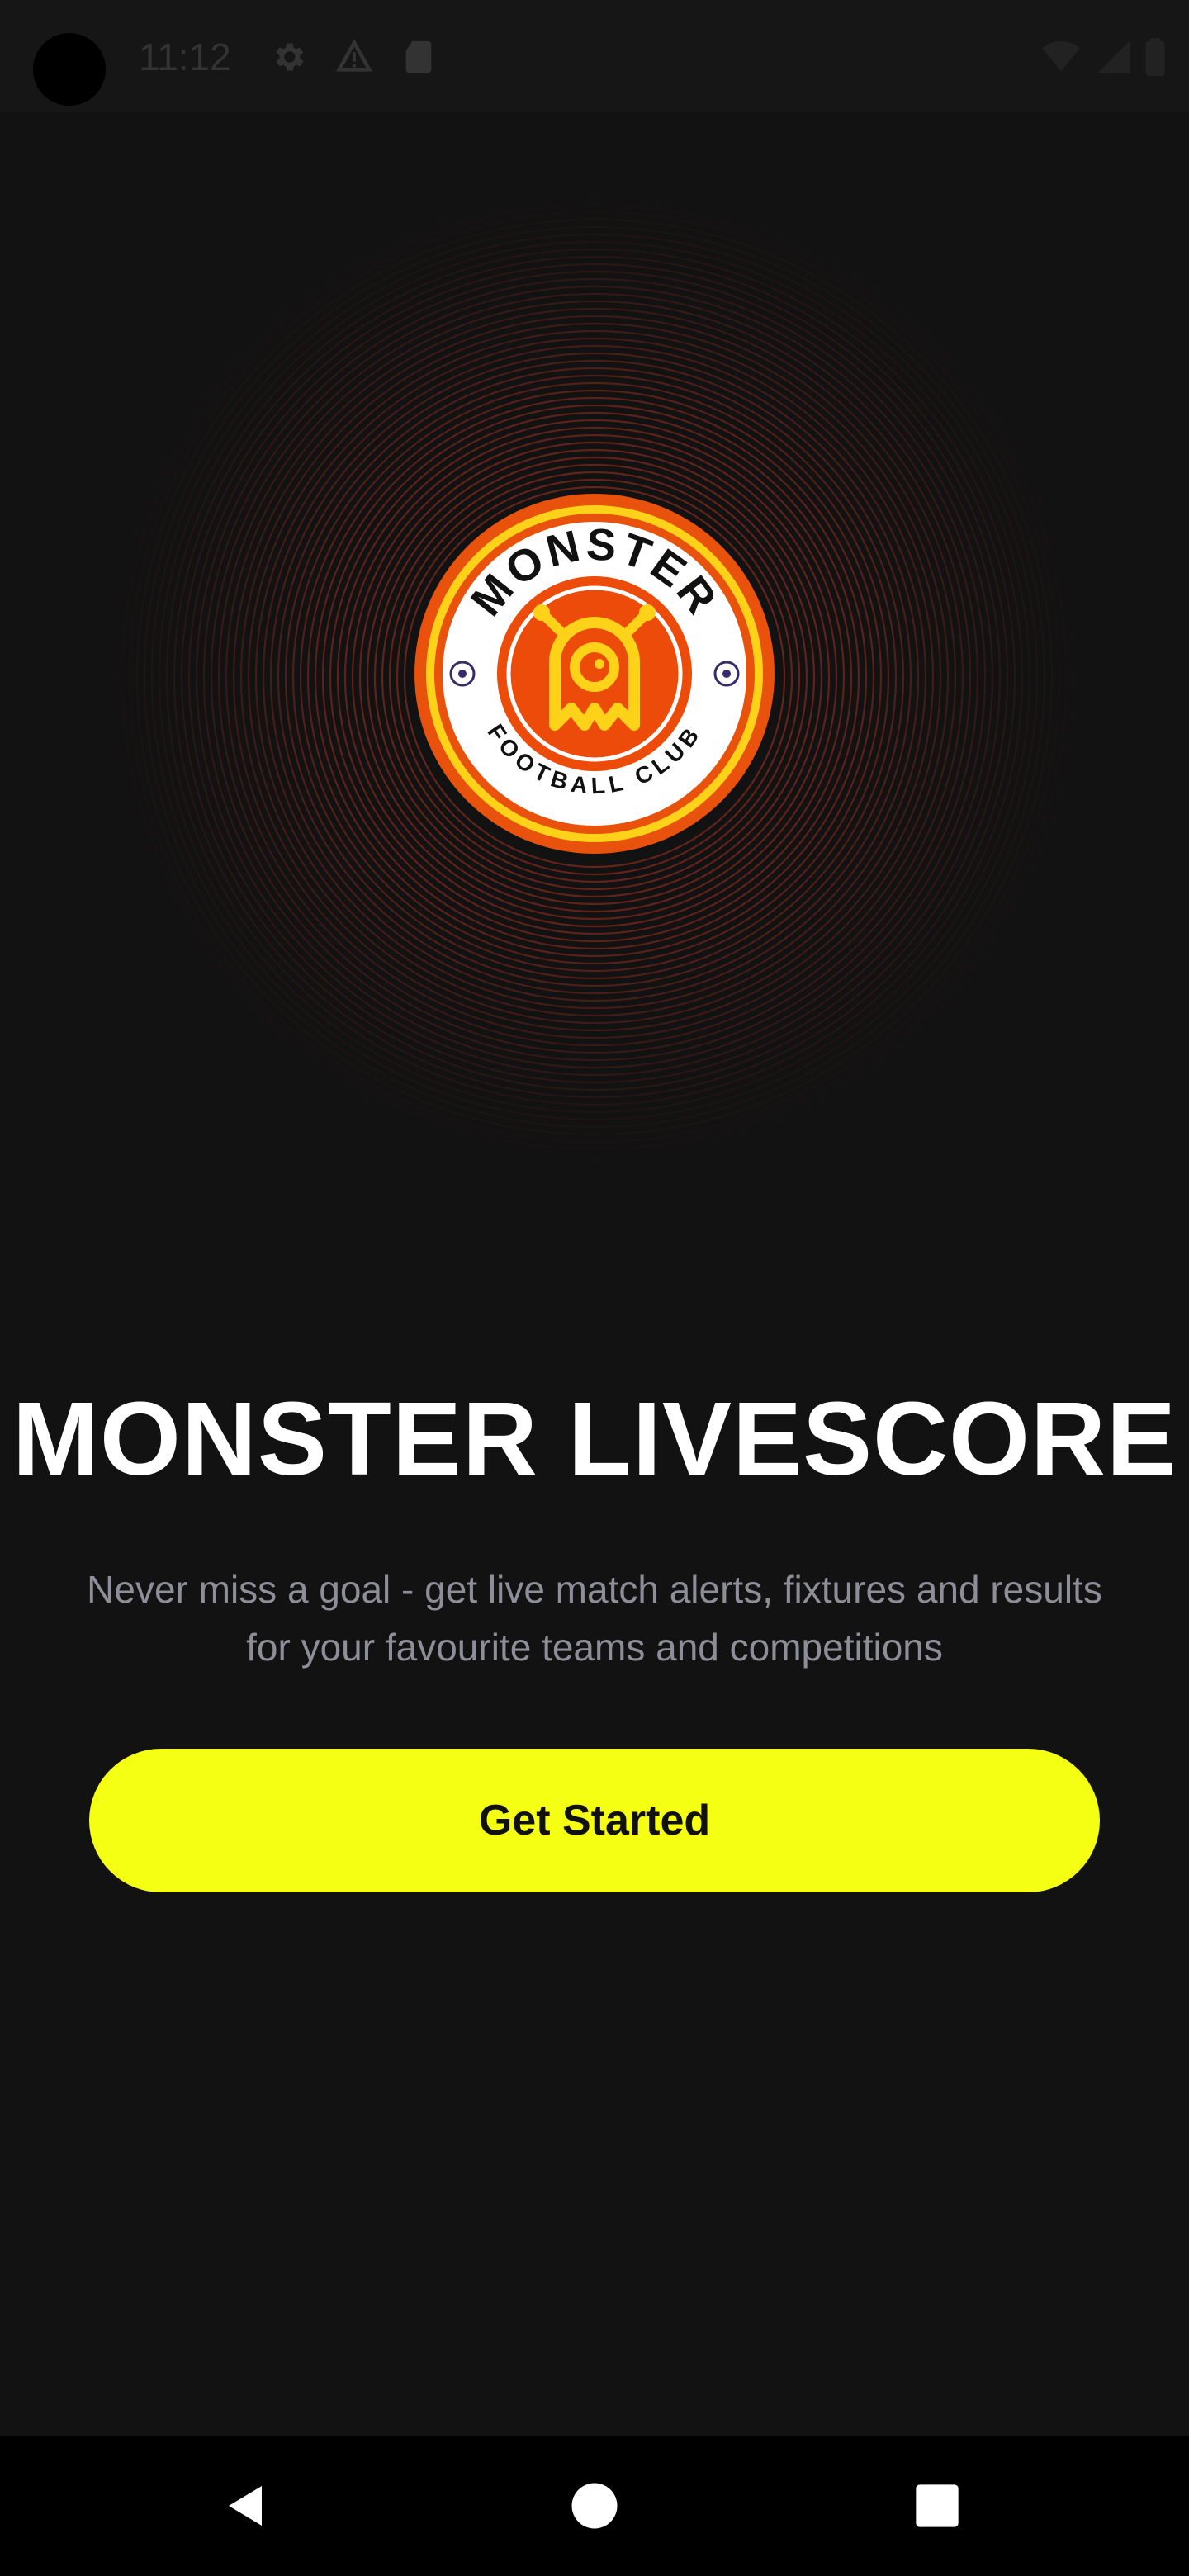 The image size is (1189, 2576). Describe the element at coordinates (354, 57) in the screenshot. I see `alert-triangle-icon` at that location.